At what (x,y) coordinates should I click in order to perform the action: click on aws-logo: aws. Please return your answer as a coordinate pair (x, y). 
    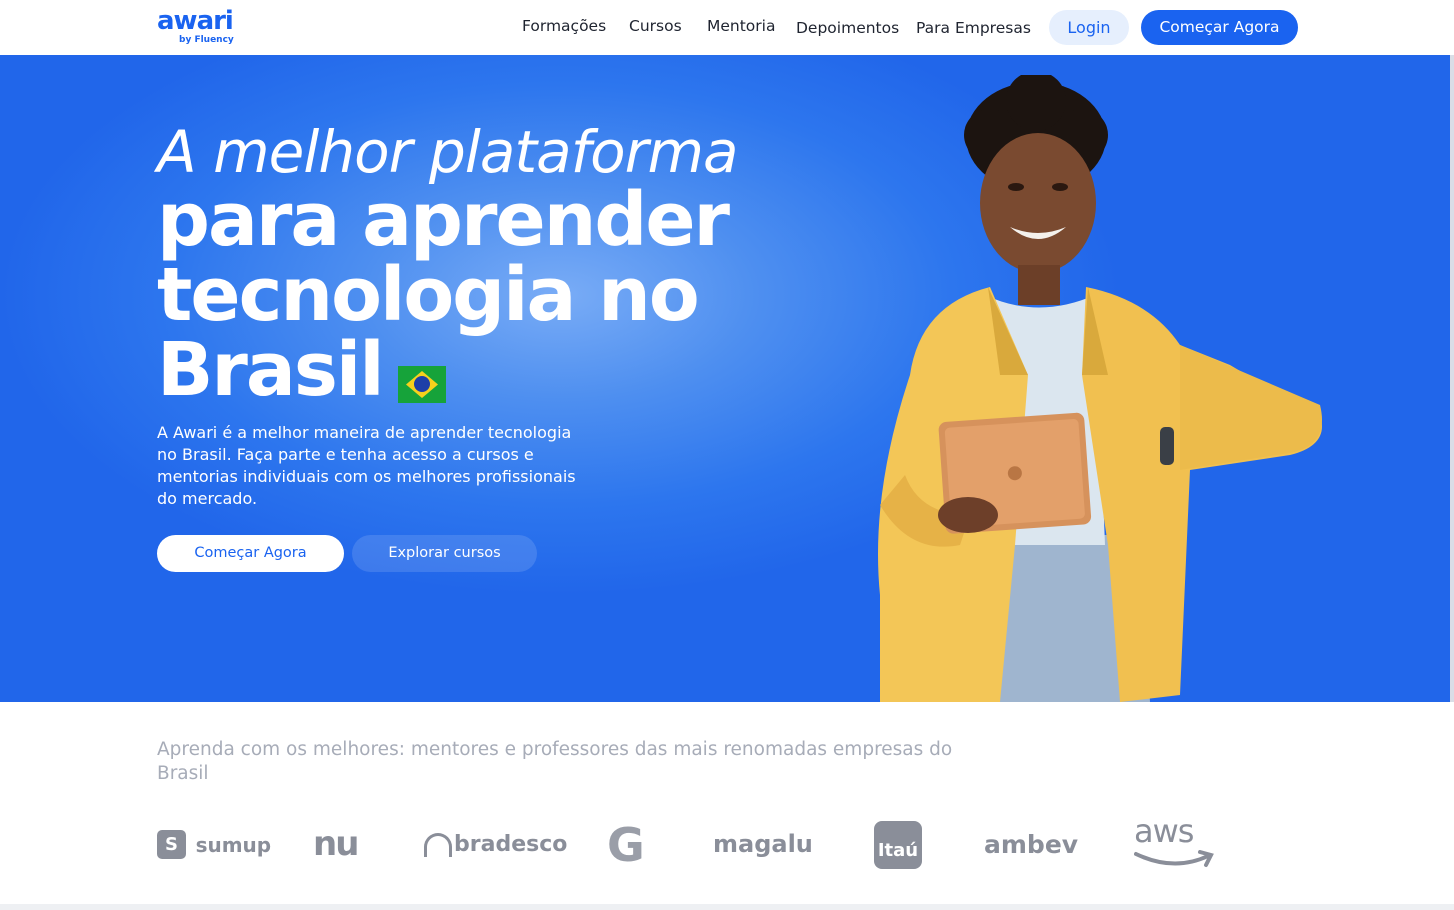
    Looking at the image, I should click on (1174, 841).